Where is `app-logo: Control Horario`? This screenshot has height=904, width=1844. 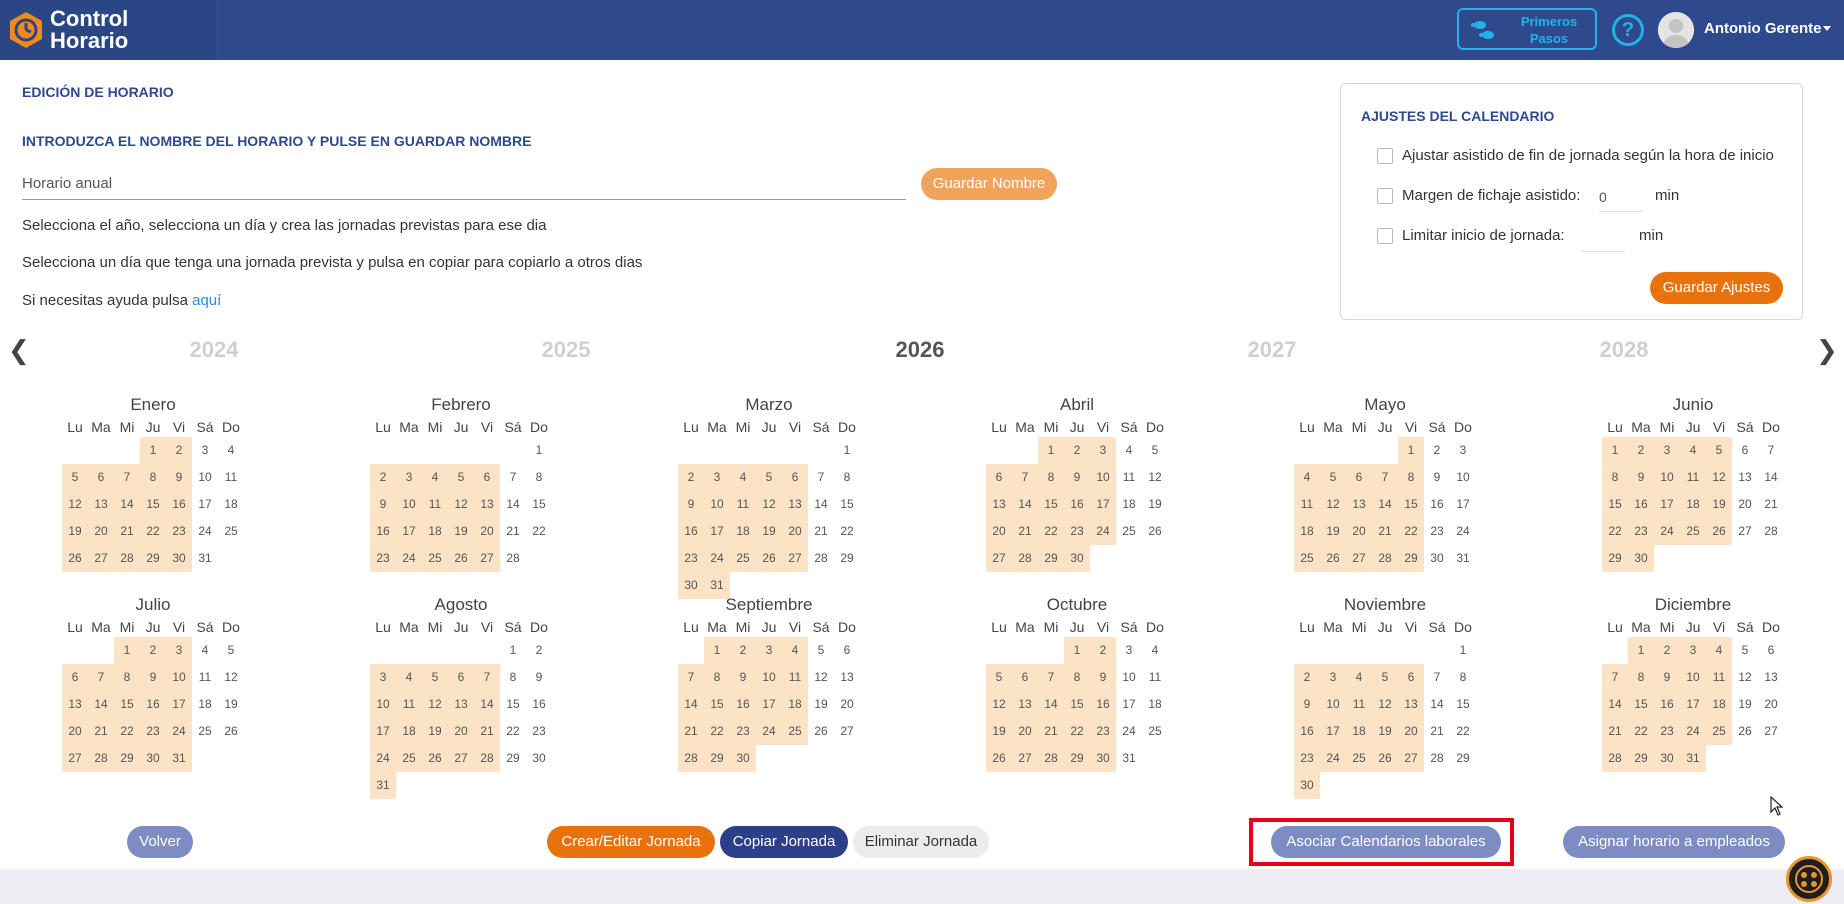
app-logo: Control Horario is located at coordinates (109, 30).